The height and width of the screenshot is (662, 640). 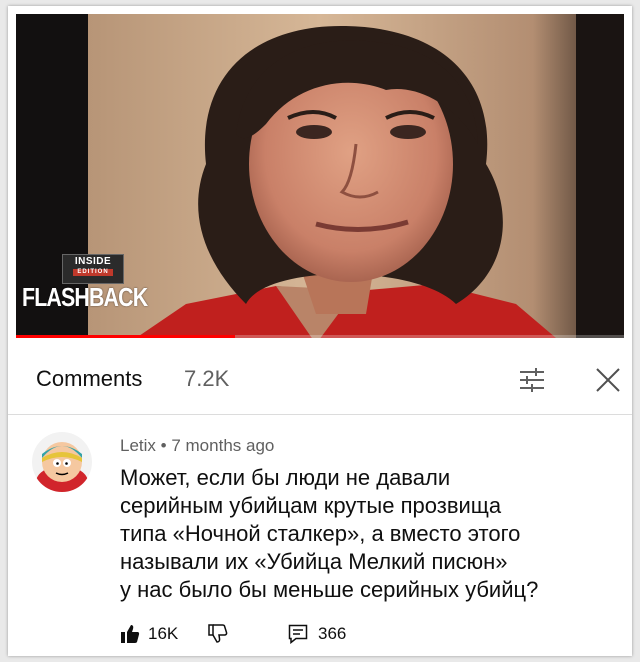 What do you see at coordinates (608, 380) in the screenshot?
I see `close-icon` at bounding box center [608, 380].